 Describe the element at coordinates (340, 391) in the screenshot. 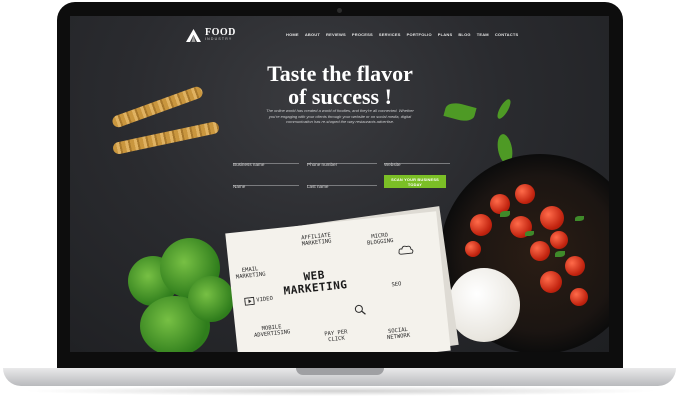

I see `laptop-shadow` at that location.